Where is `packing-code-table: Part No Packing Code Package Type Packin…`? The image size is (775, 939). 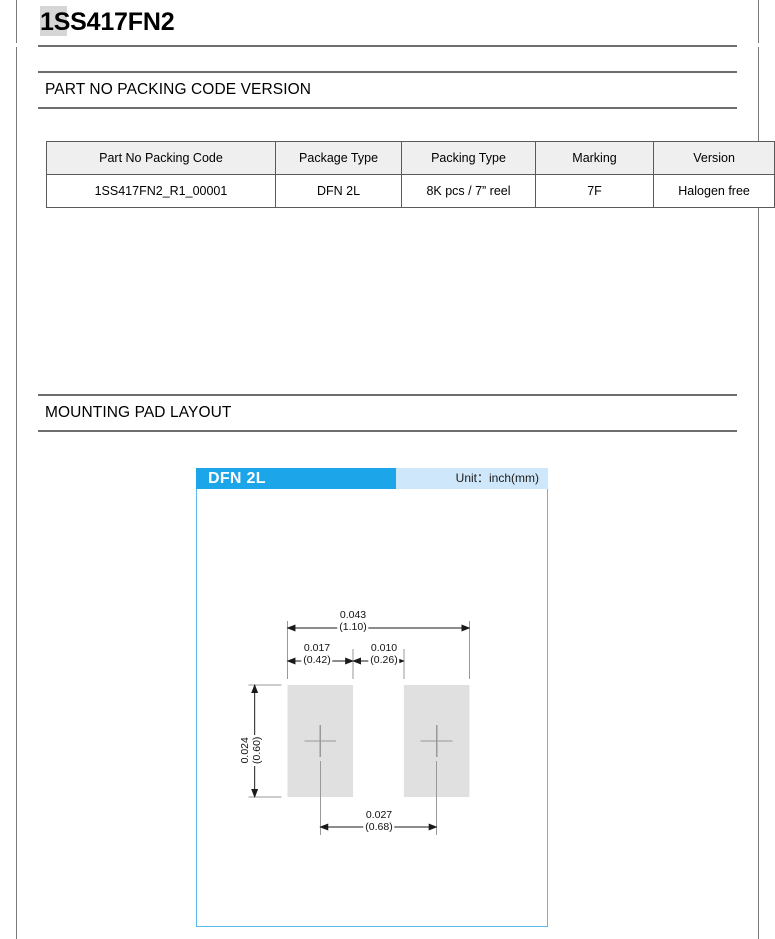 packing-code-table: Part No Packing Code Package Type Packin… is located at coordinates (410, 174).